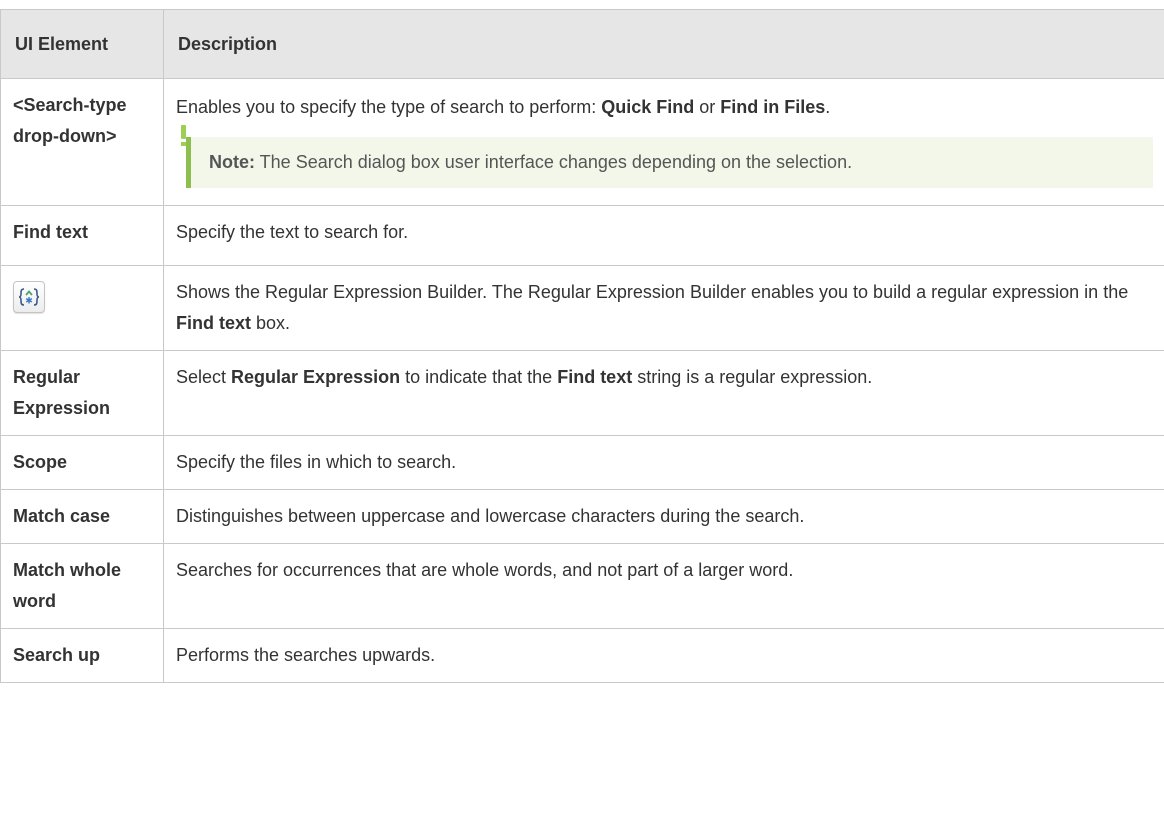 The image size is (1164, 829). What do you see at coordinates (82, 393) in the screenshot?
I see `element-name-regular-expression: Regular Expression` at bounding box center [82, 393].